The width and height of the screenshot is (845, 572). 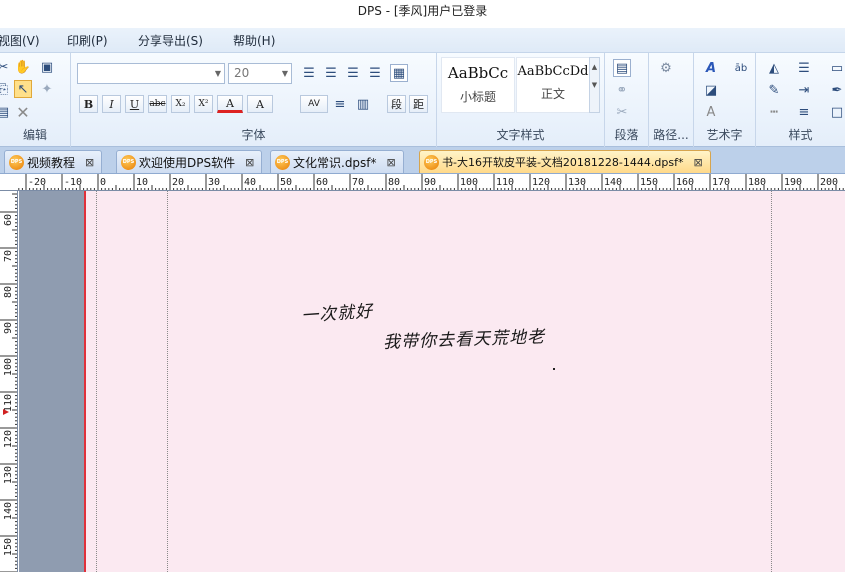 I want to click on path-gear-icon: ⚙, so click(x=666, y=68).